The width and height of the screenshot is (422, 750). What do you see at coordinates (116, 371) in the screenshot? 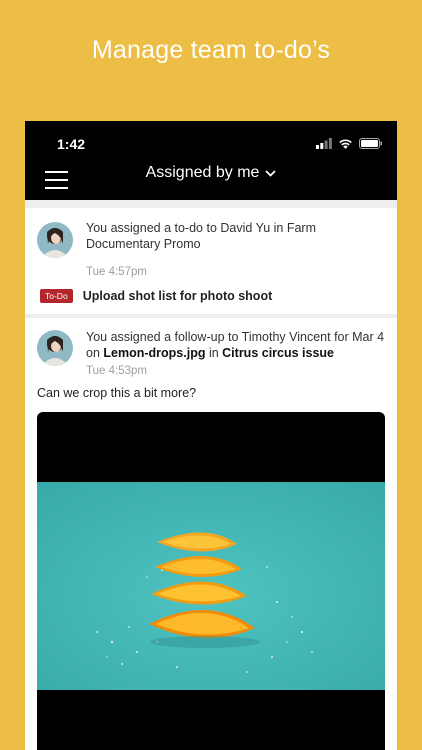
I see `feed-timestamp: Tue 4:53pm` at bounding box center [116, 371].